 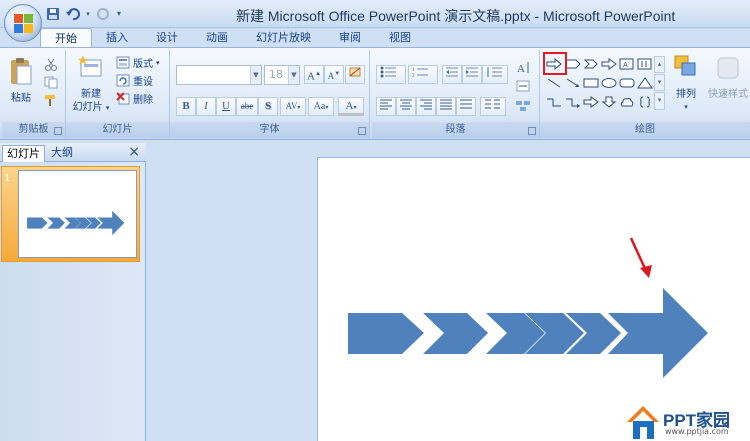 I want to click on align-right-button, so click(x=426, y=106).